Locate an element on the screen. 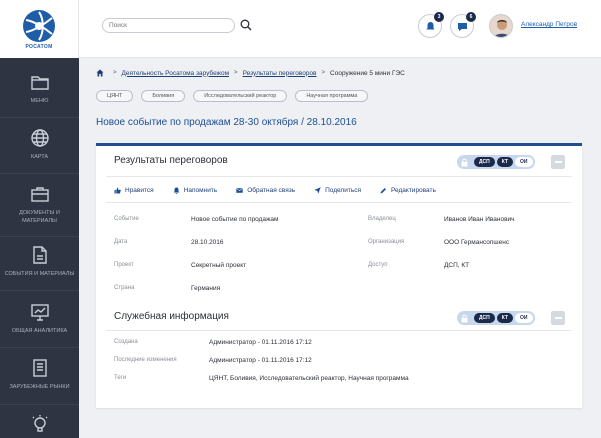 The image size is (601, 438). sidebar-item-foreign-markets: ЗАРУБЕЖНЫЕ РЫНКИ is located at coordinates (39, 374).